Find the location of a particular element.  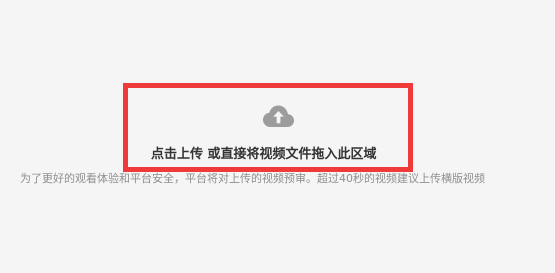

cloud-upload-icon is located at coordinates (278, 116).